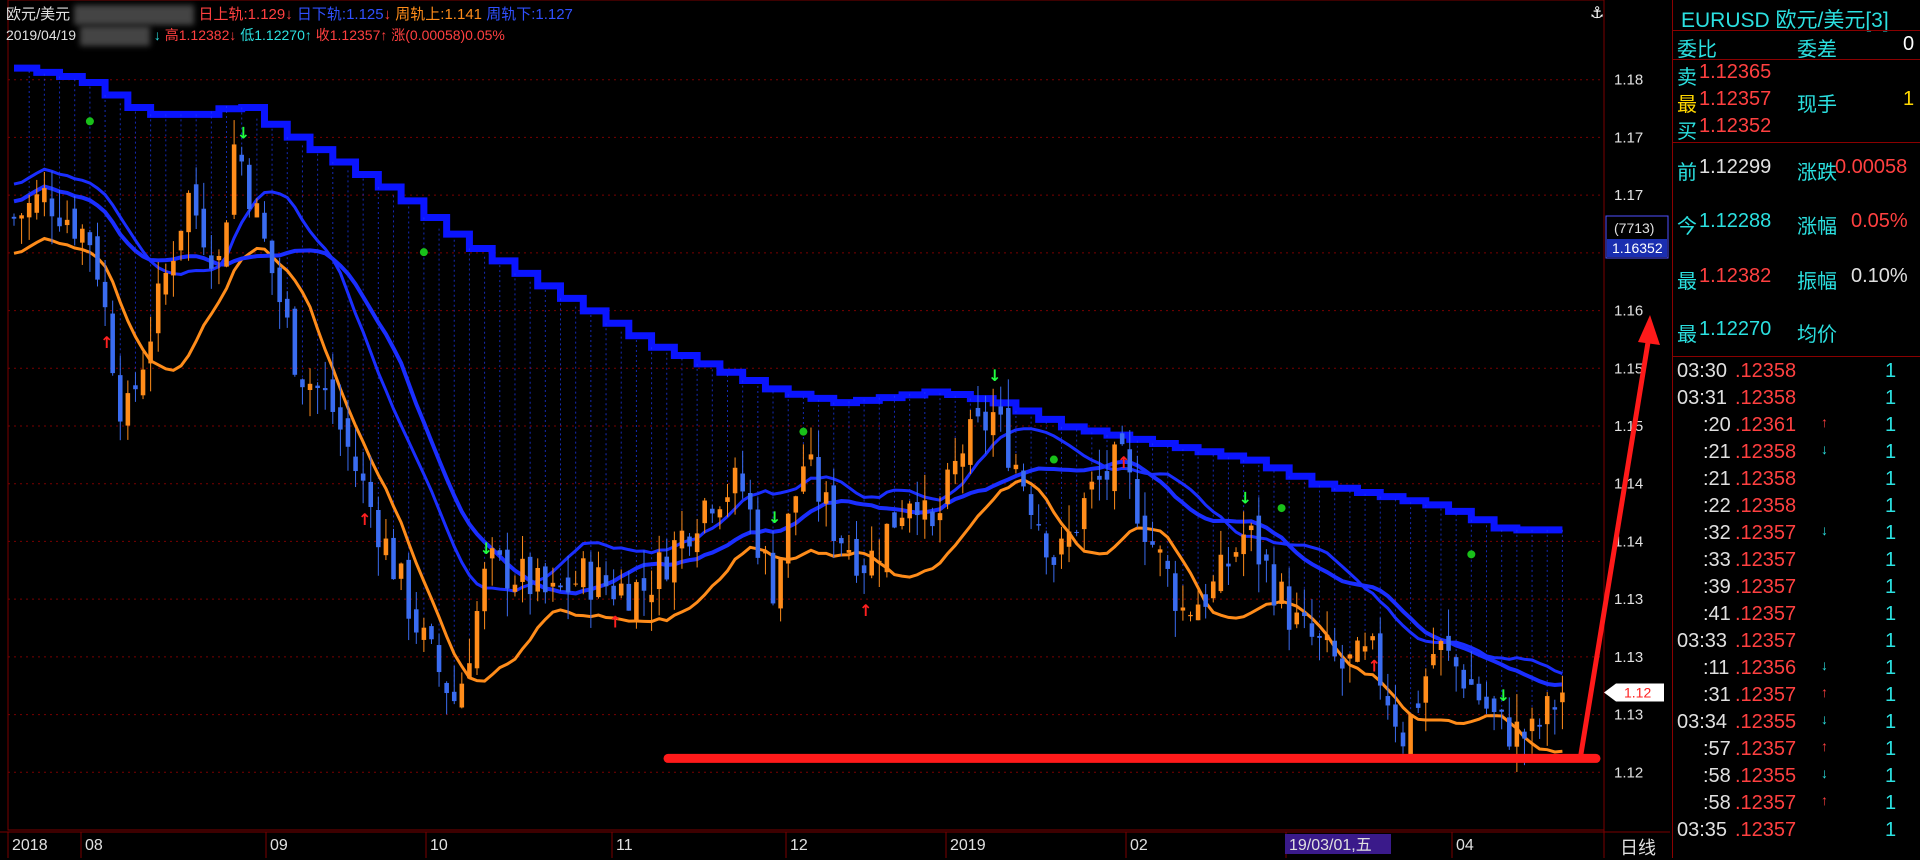 This screenshot has width=1920, height=860. Describe the element at coordinates (1817, 173) in the screenshot. I see `change-label: 涨跌` at that location.